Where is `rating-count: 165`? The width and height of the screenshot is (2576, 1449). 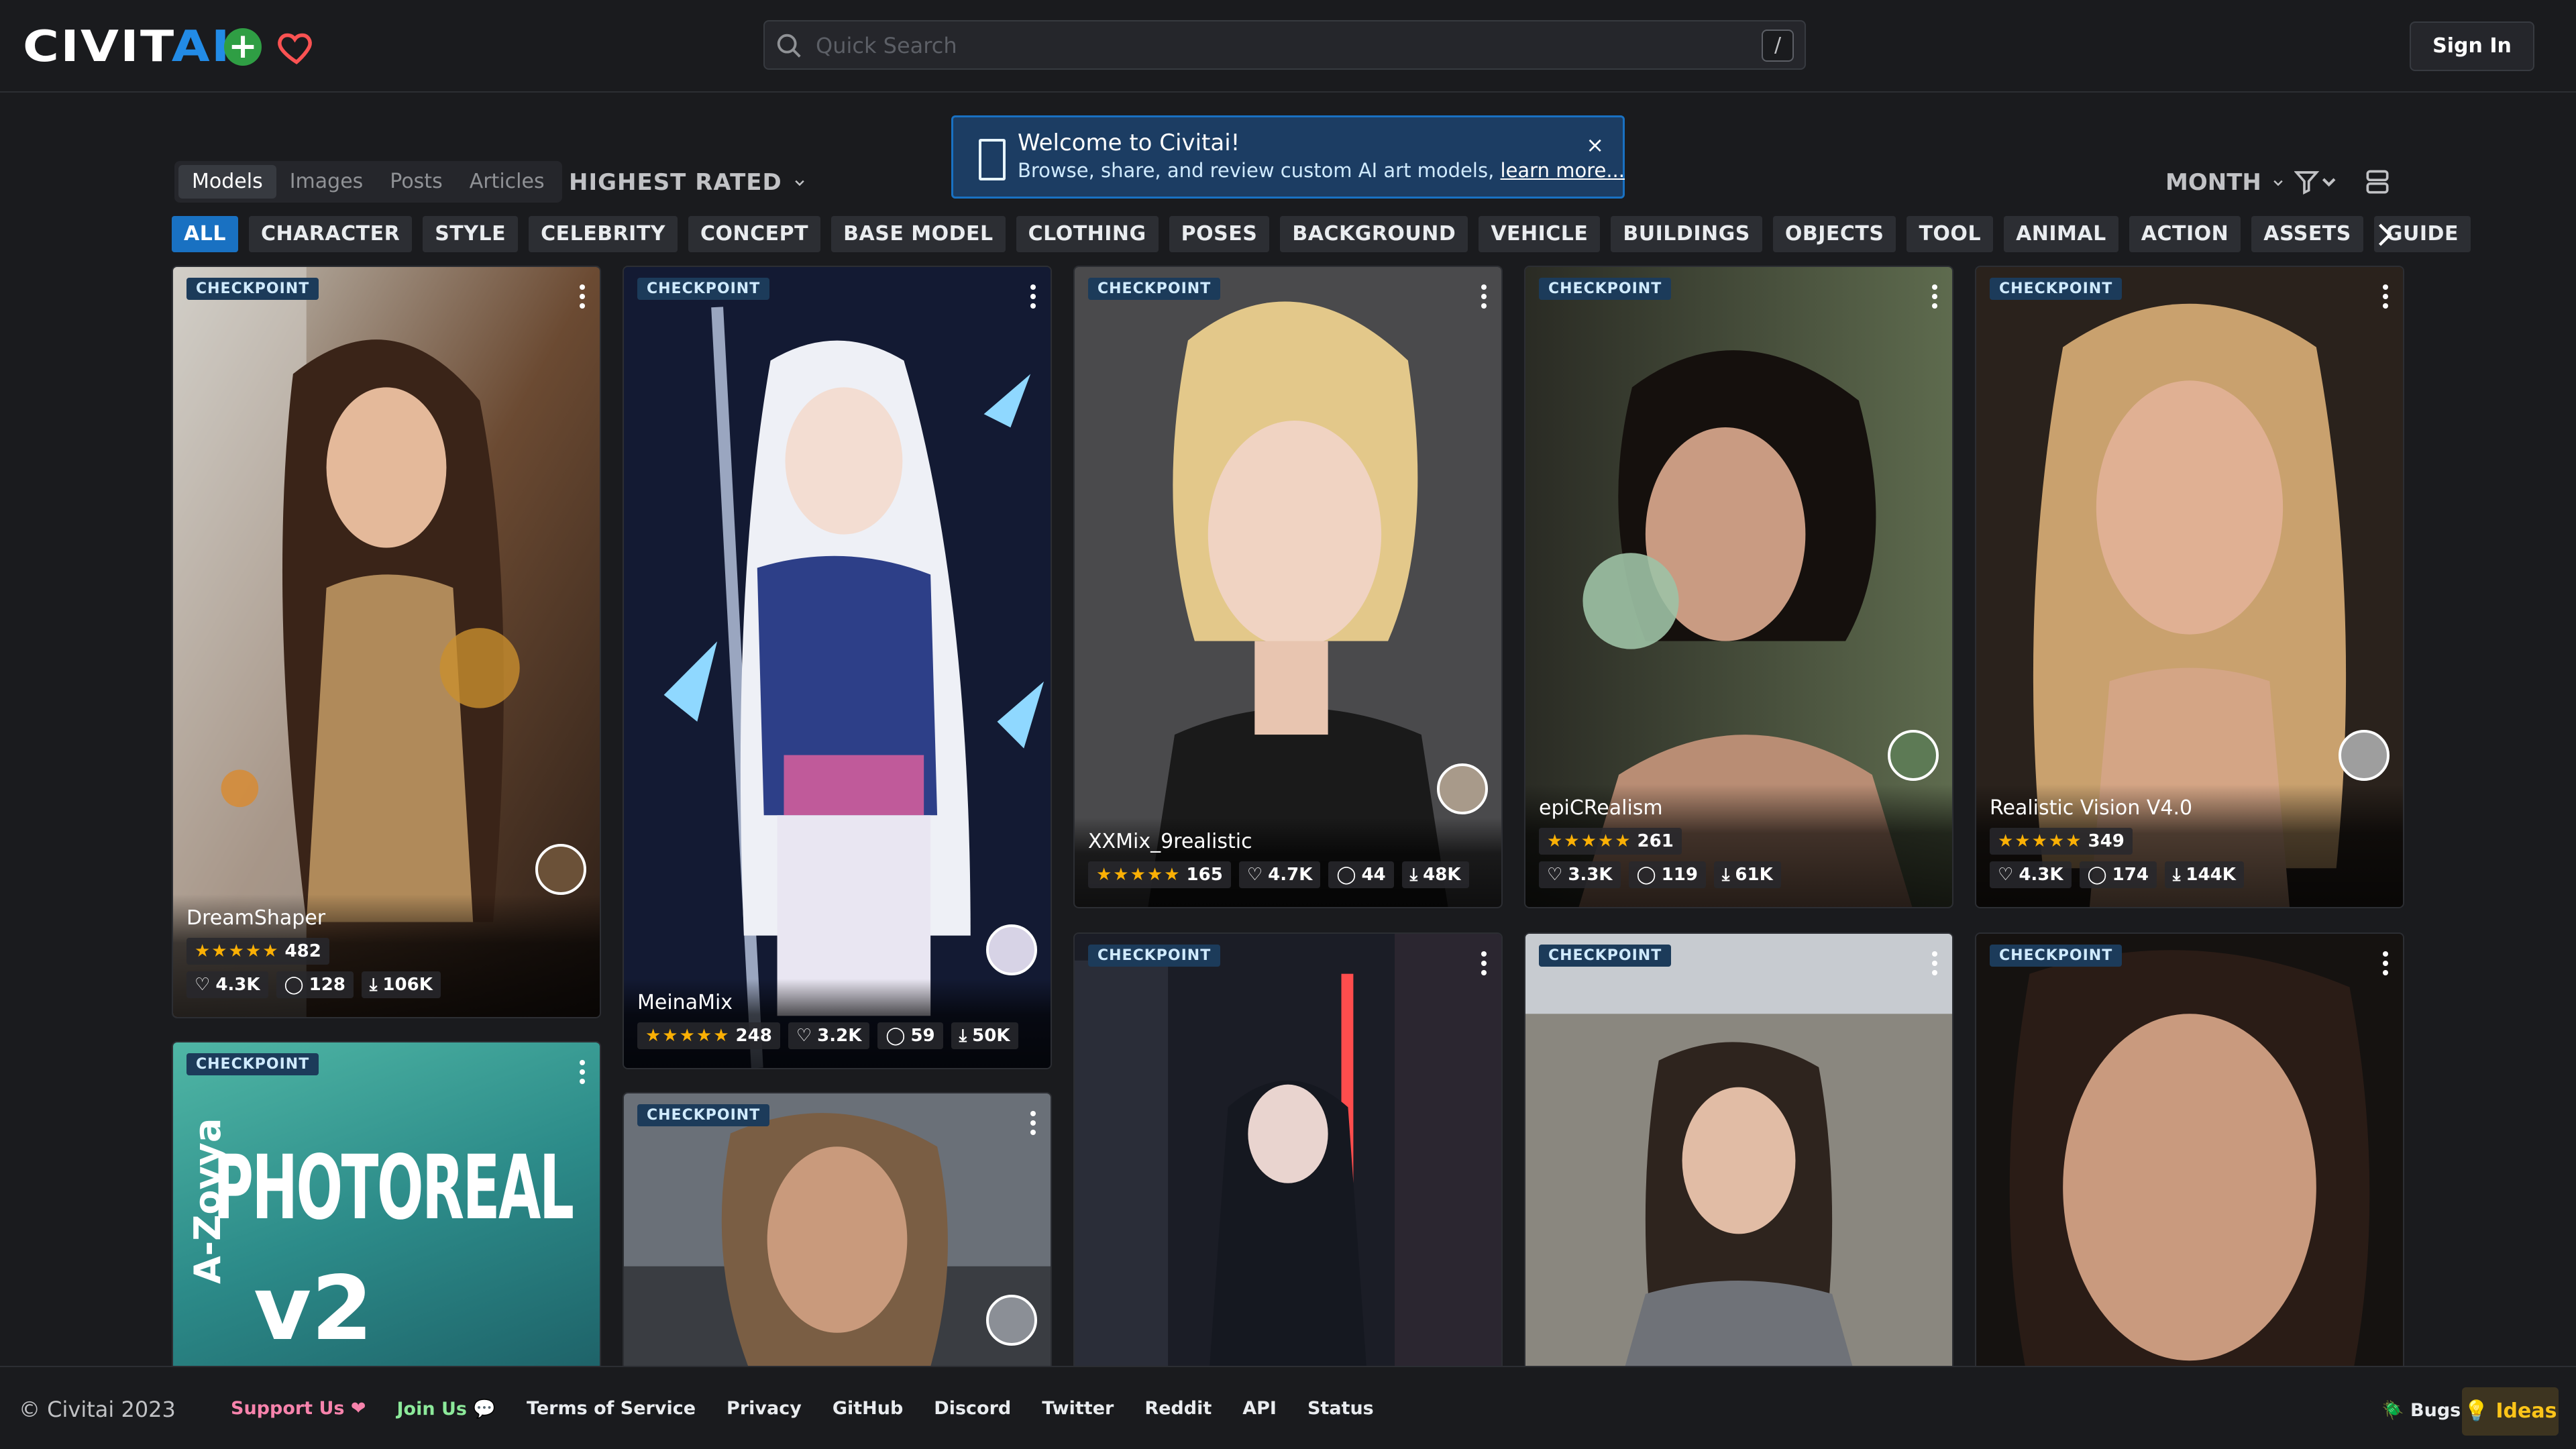 rating-count: 165 is located at coordinates (1204, 875).